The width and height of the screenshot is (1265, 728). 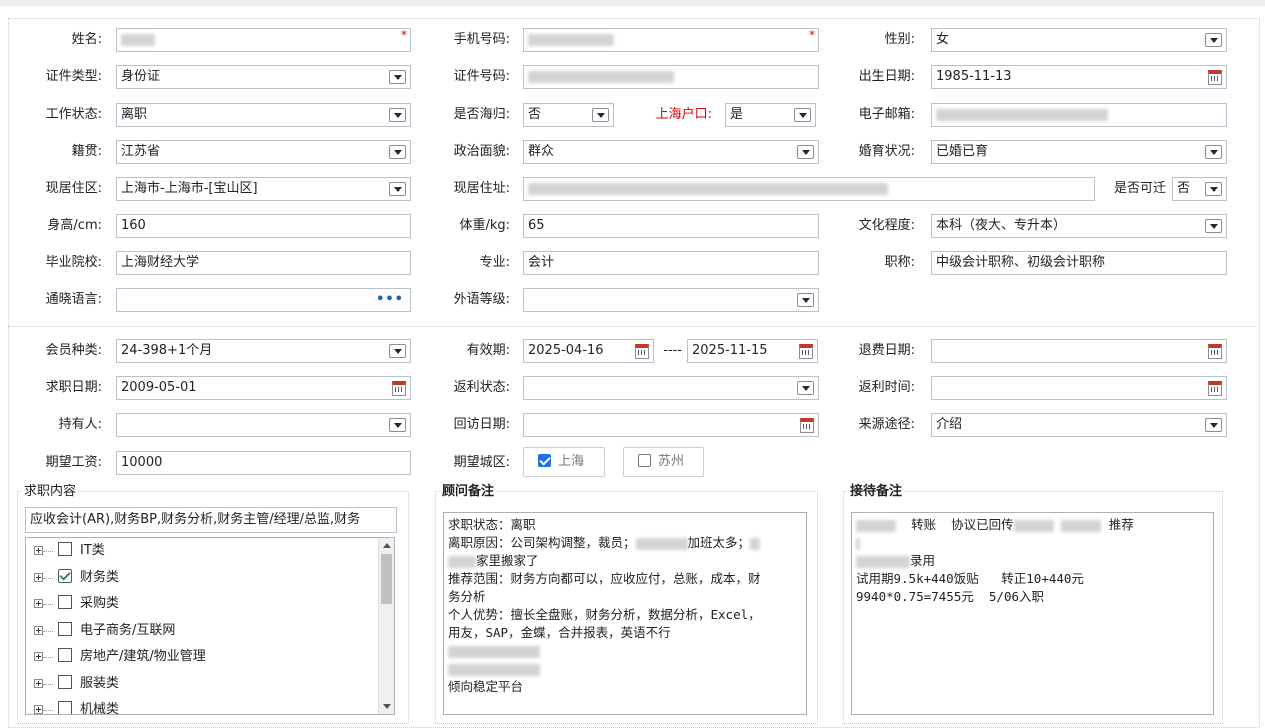 What do you see at coordinates (210, 604) in the screenshot?
I see `tree-item: 采购类` at bounding box center [210, 604].